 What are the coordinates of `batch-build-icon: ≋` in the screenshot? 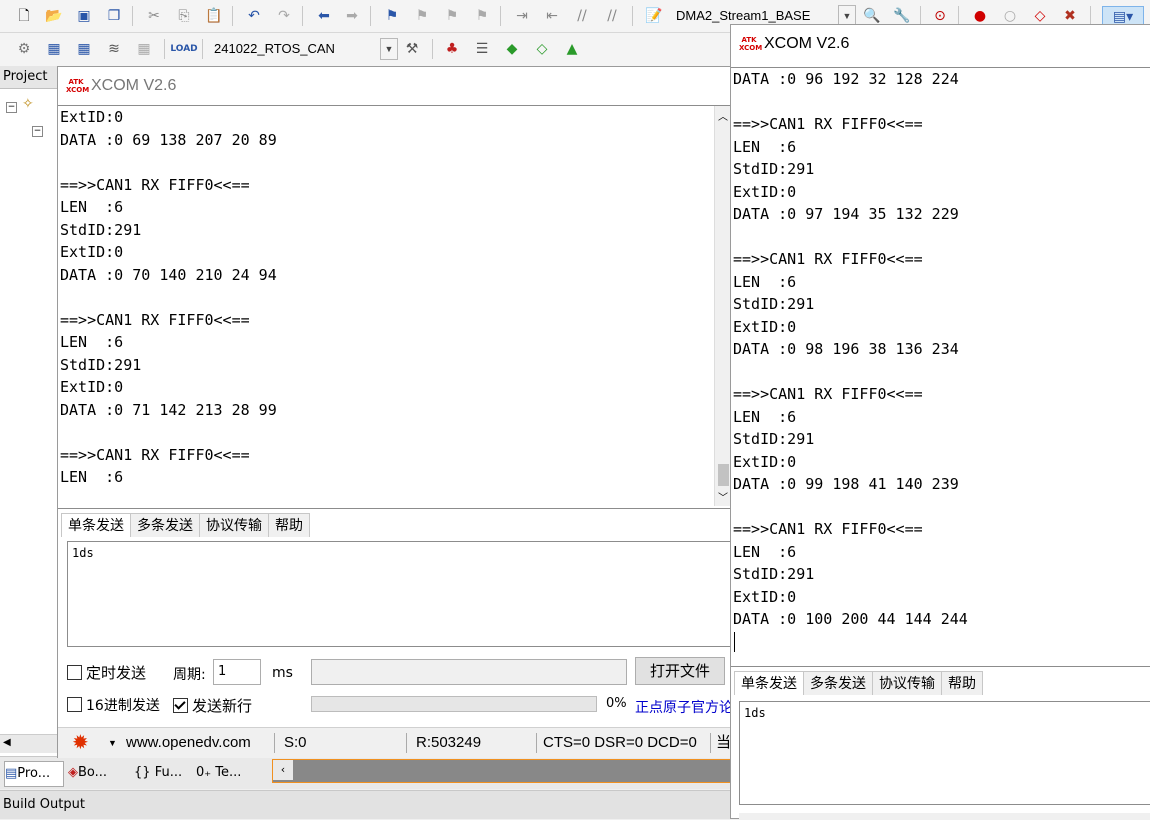 It's located at (114, 49).